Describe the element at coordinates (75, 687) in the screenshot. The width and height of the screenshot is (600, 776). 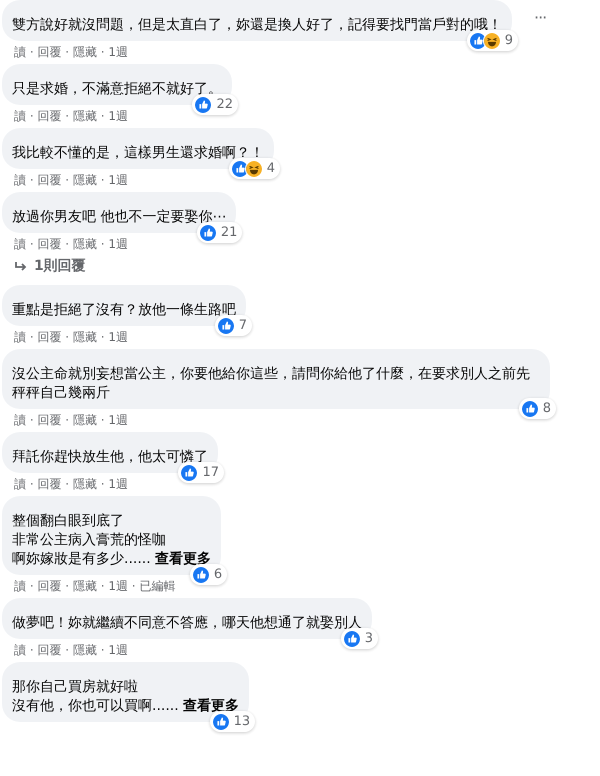
I see `comment-text: 那你自己買房就好啦` at that location.